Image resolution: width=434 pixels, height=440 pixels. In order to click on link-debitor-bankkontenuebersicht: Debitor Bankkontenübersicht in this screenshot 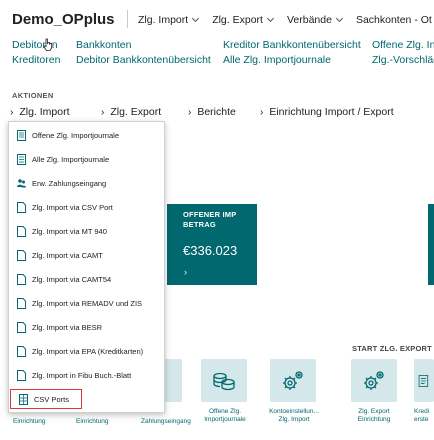, I will do `click(143, 60)`.